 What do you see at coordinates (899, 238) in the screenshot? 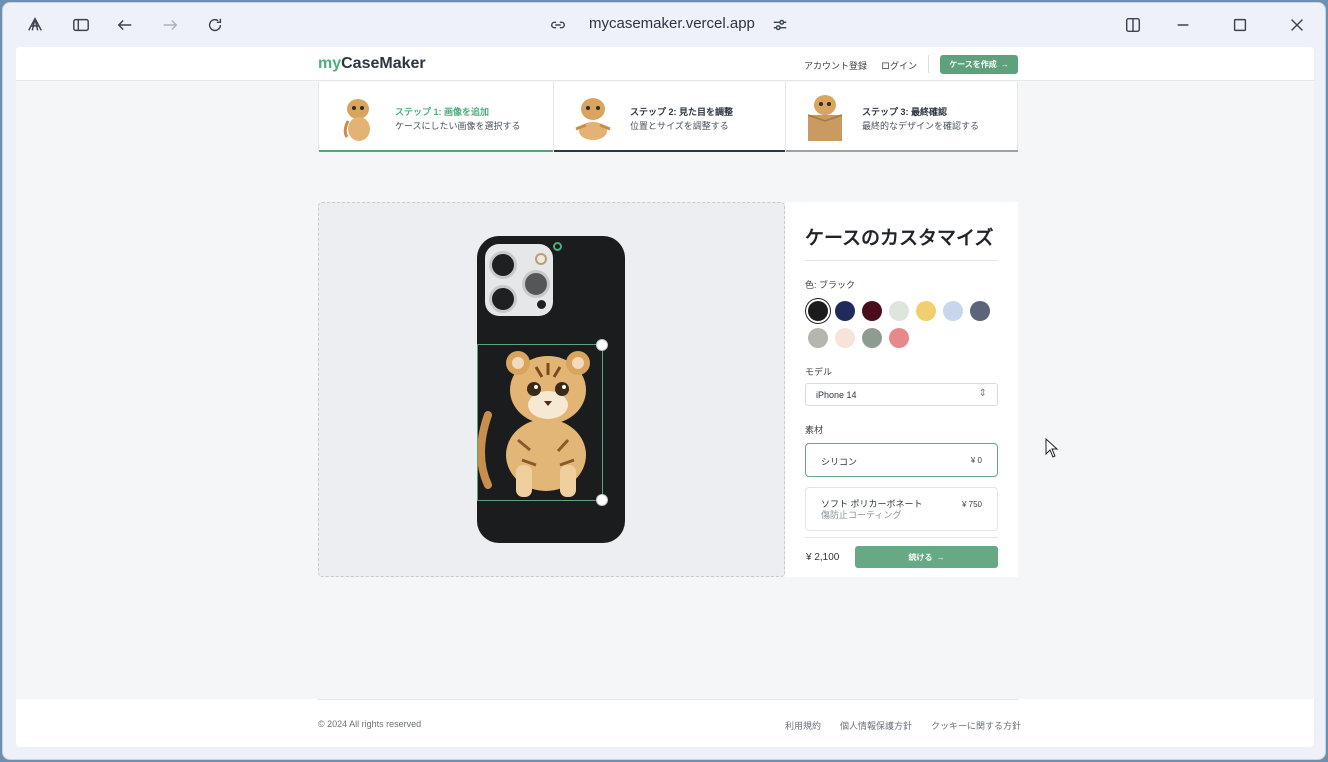
I see `panel-heading: ケースのカスタマイズ` at bounding box center [899, 238].